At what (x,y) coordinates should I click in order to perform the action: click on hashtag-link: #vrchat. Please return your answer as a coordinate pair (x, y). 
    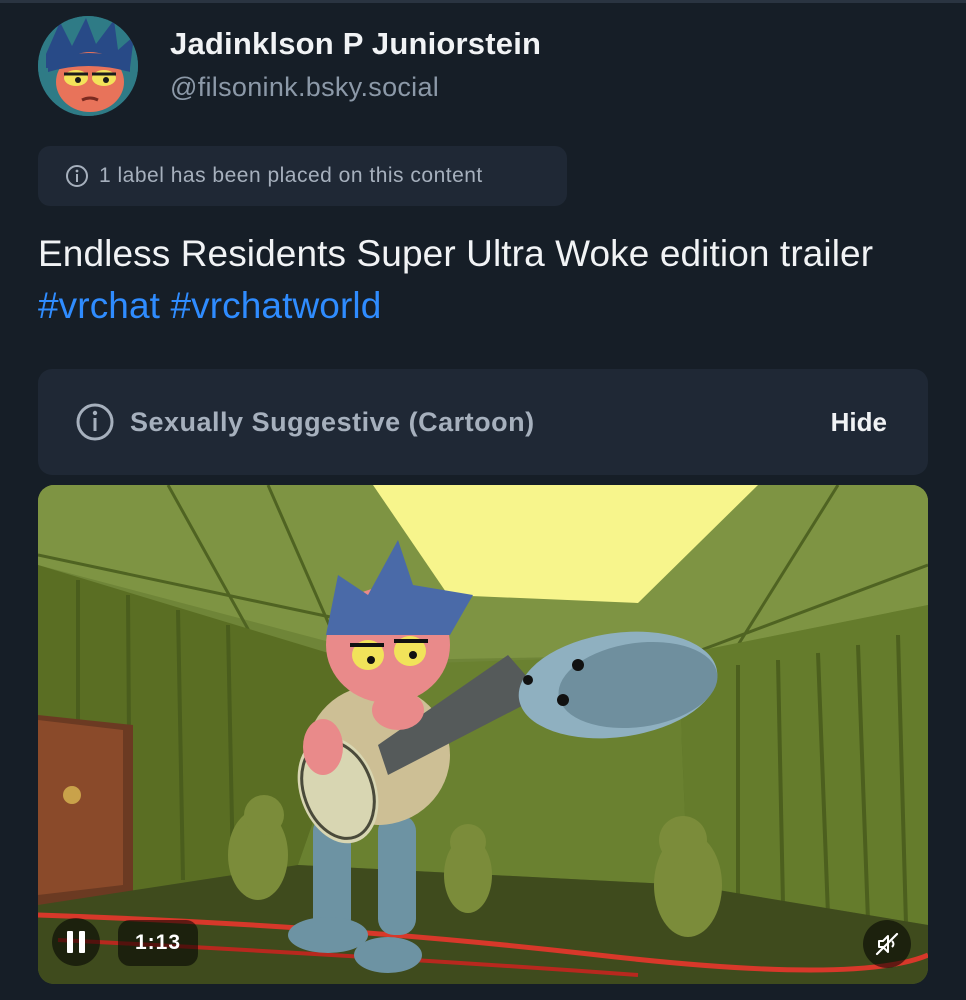
    Looking at the image, I should click on (99, 305).